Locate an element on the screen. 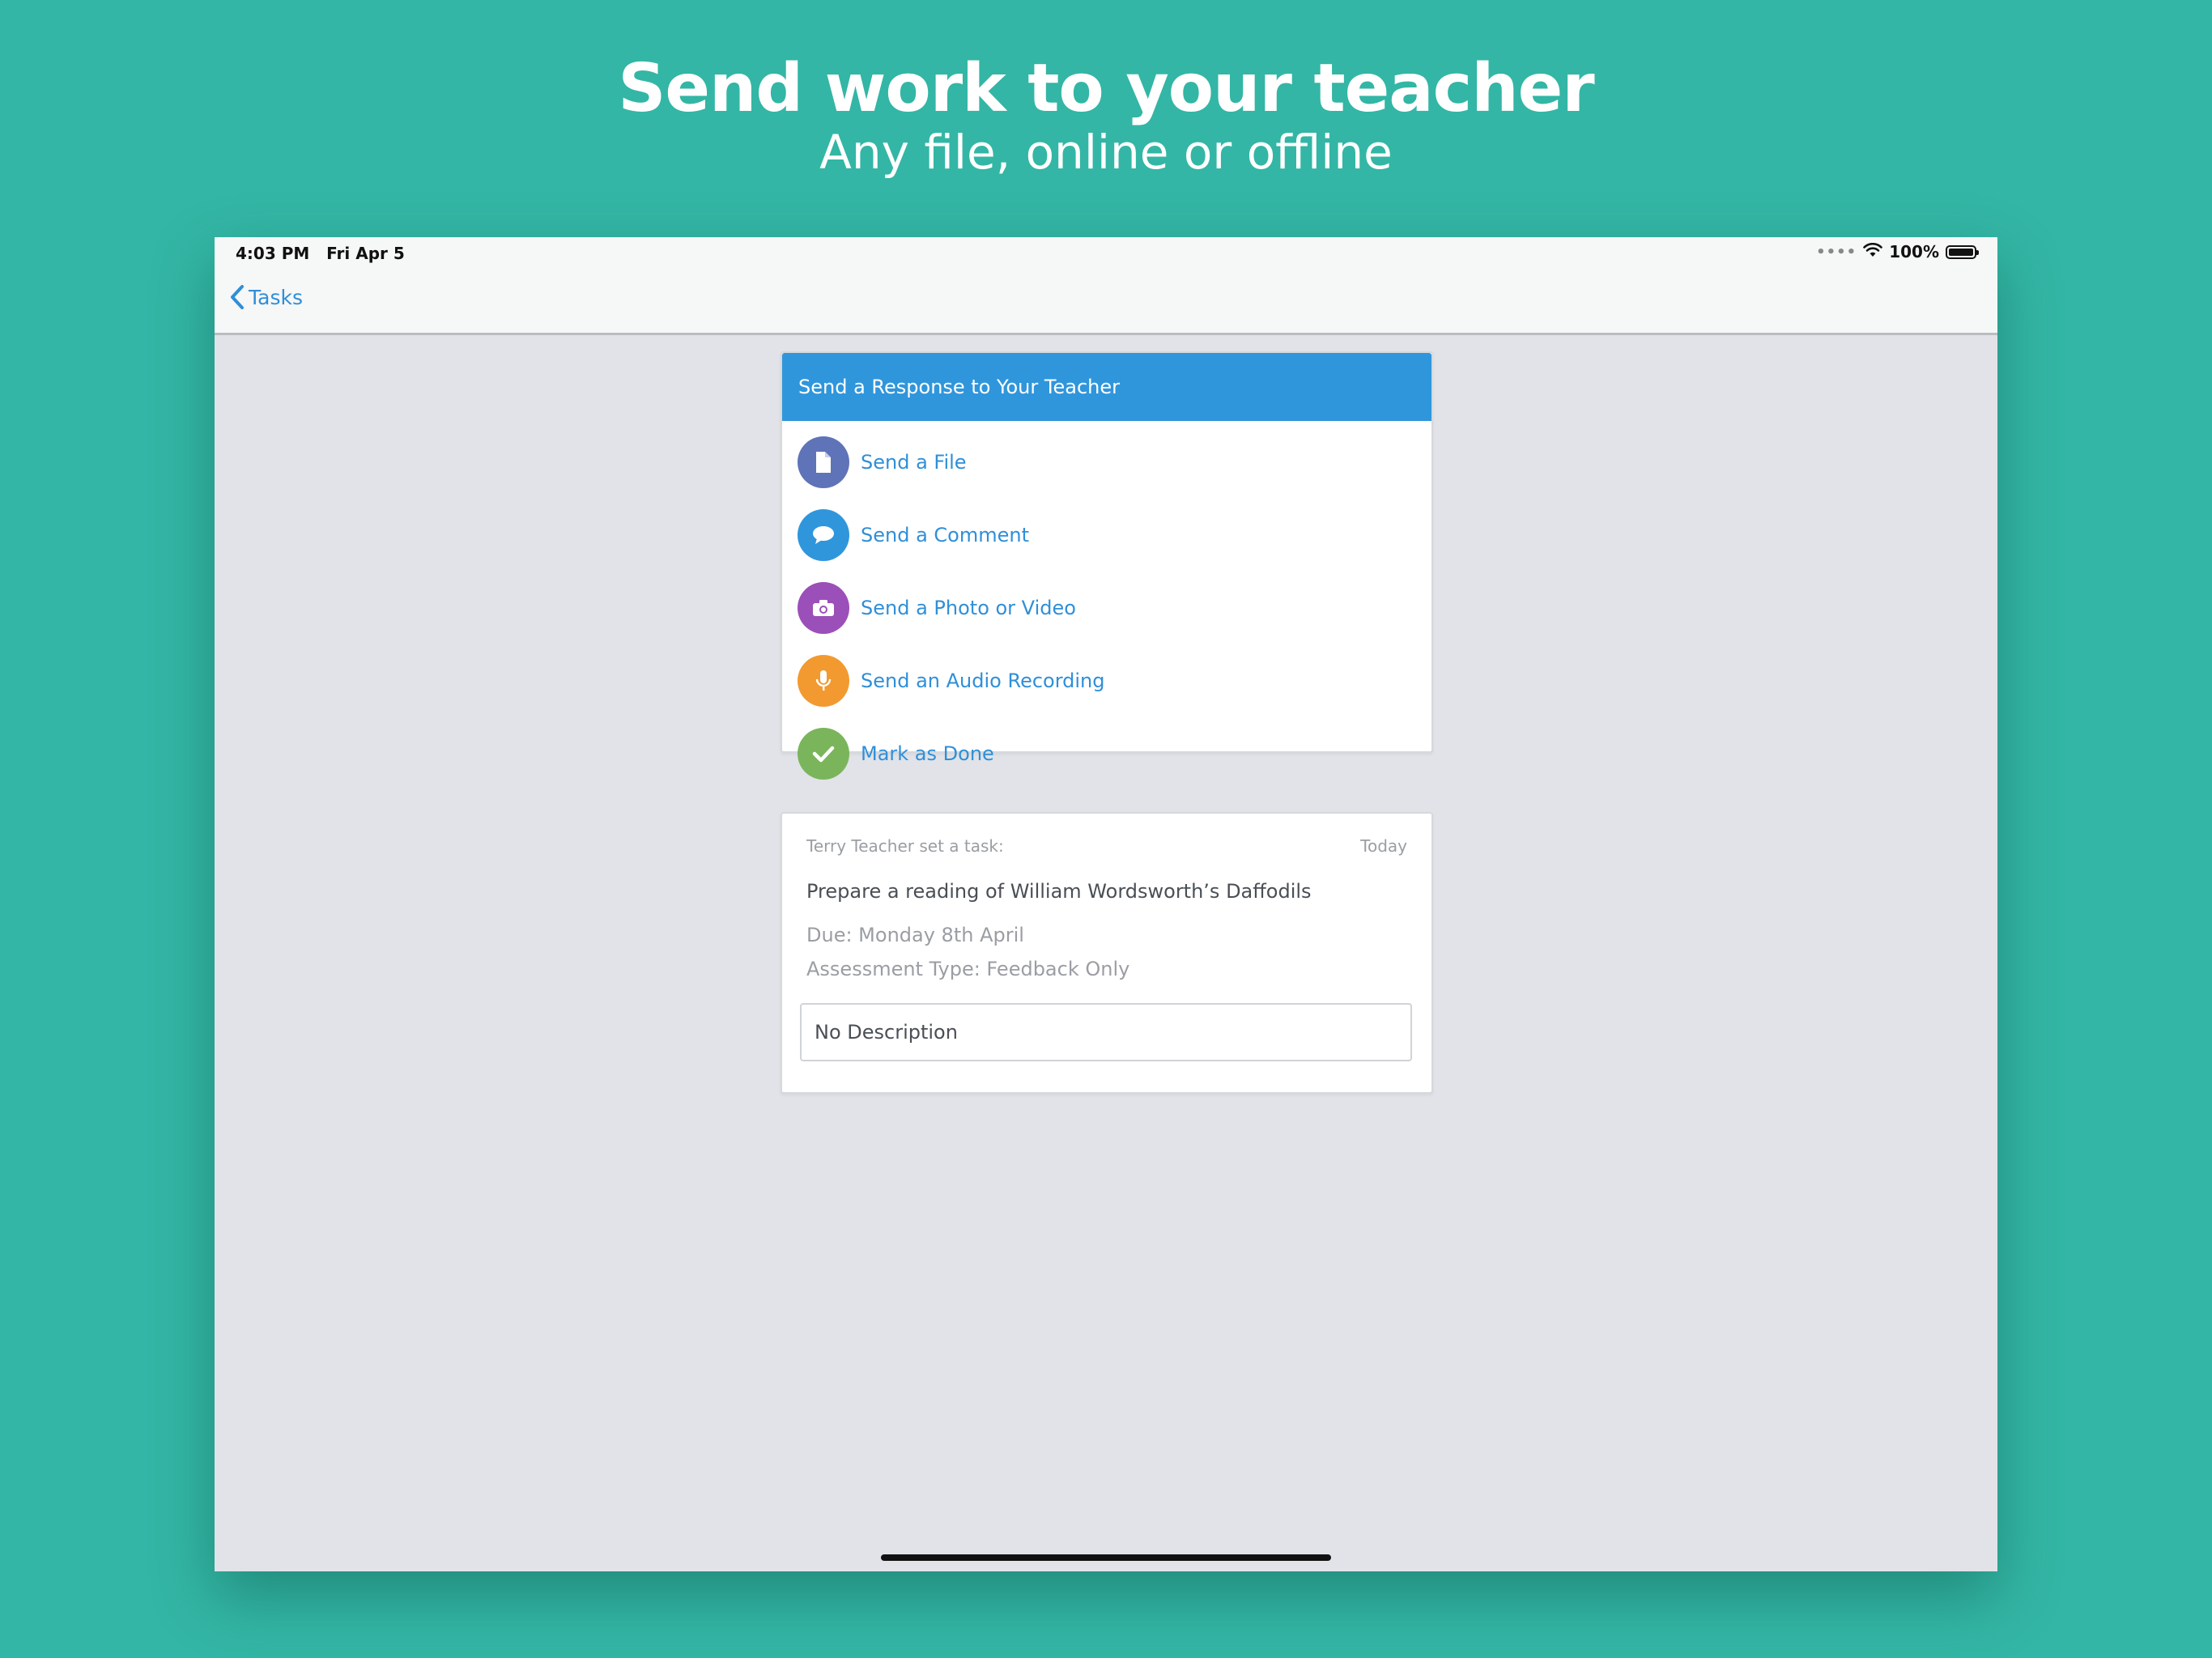 Image resolution: width=2212 pixels, height=1658 pixels. send-audio-label: Send an Audio Recording is located at coordinates (983, 681).